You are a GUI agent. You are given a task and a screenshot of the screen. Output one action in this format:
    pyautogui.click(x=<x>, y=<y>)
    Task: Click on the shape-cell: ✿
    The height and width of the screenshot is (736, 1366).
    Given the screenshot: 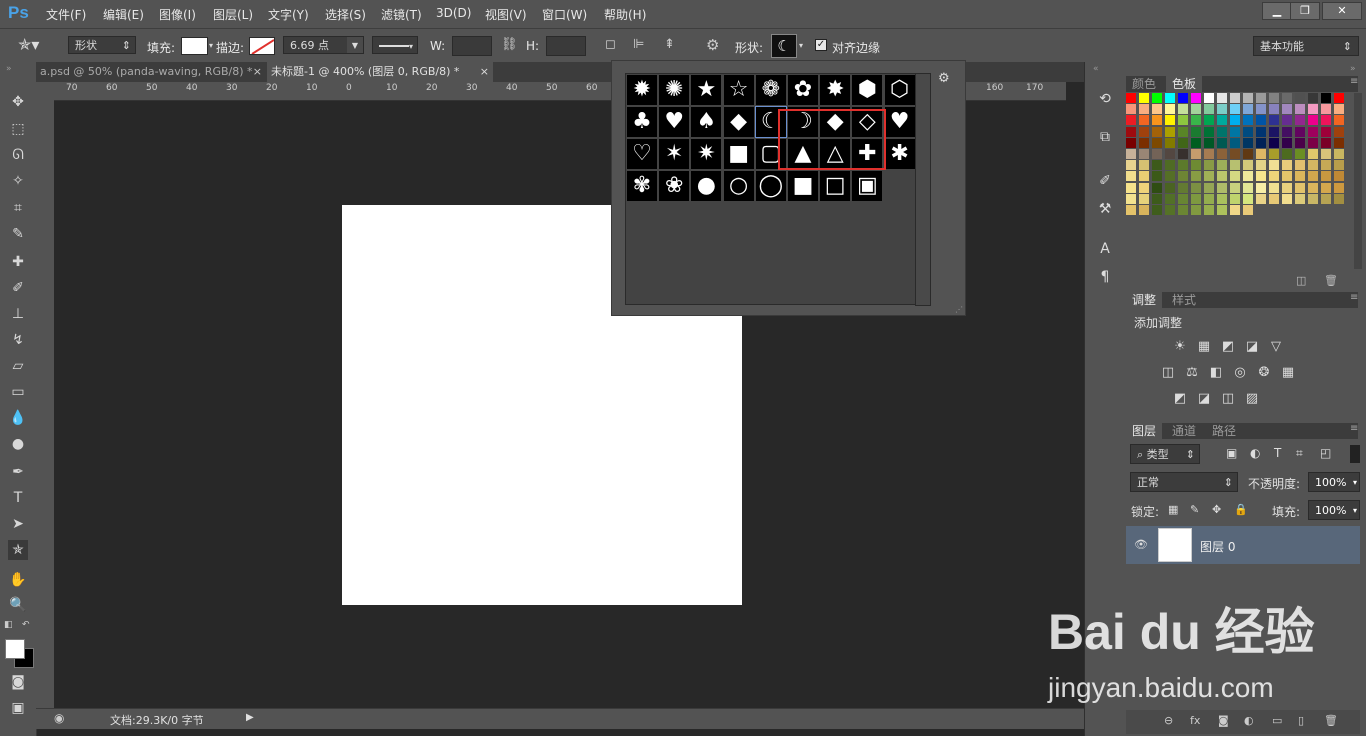 What is the action you would take?
    pyautogui.click(x=803, y=90)
    